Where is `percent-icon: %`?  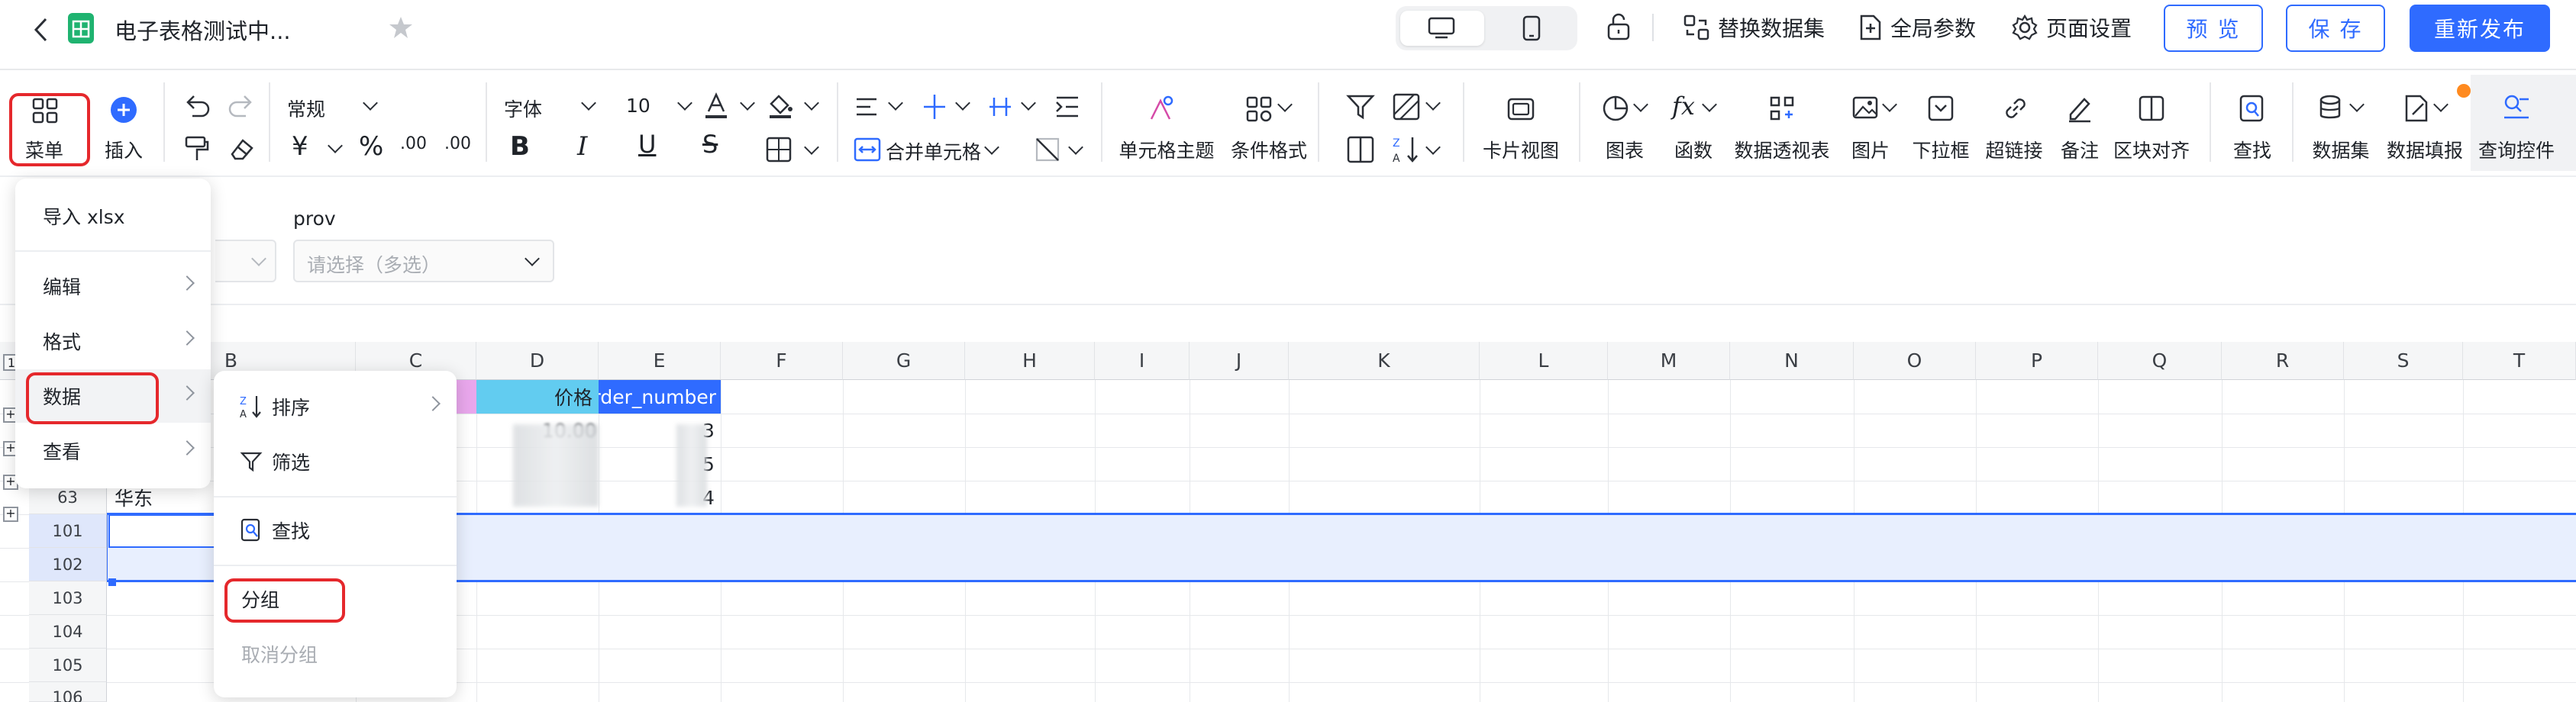 percent-icon: % is located at coordinates (371, 147).